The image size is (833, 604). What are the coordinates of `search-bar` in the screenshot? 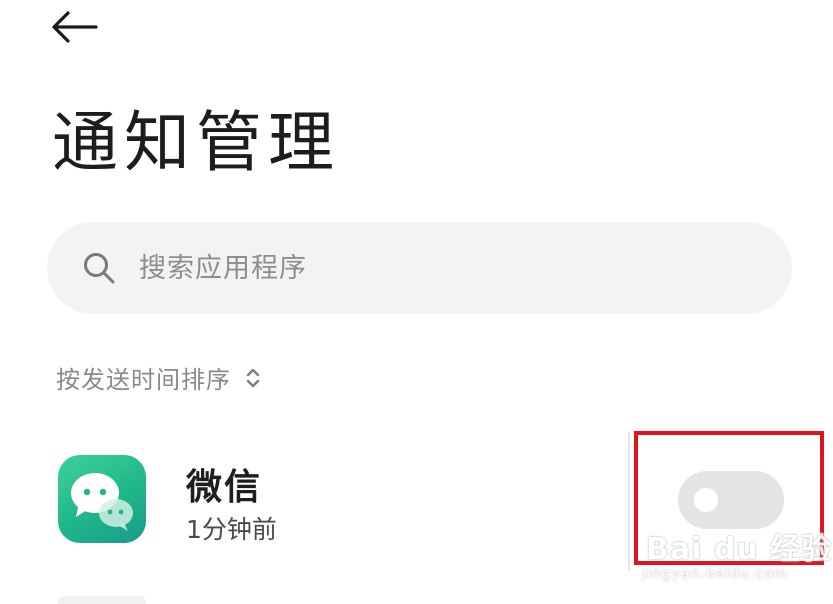 It's located at (419, 268).